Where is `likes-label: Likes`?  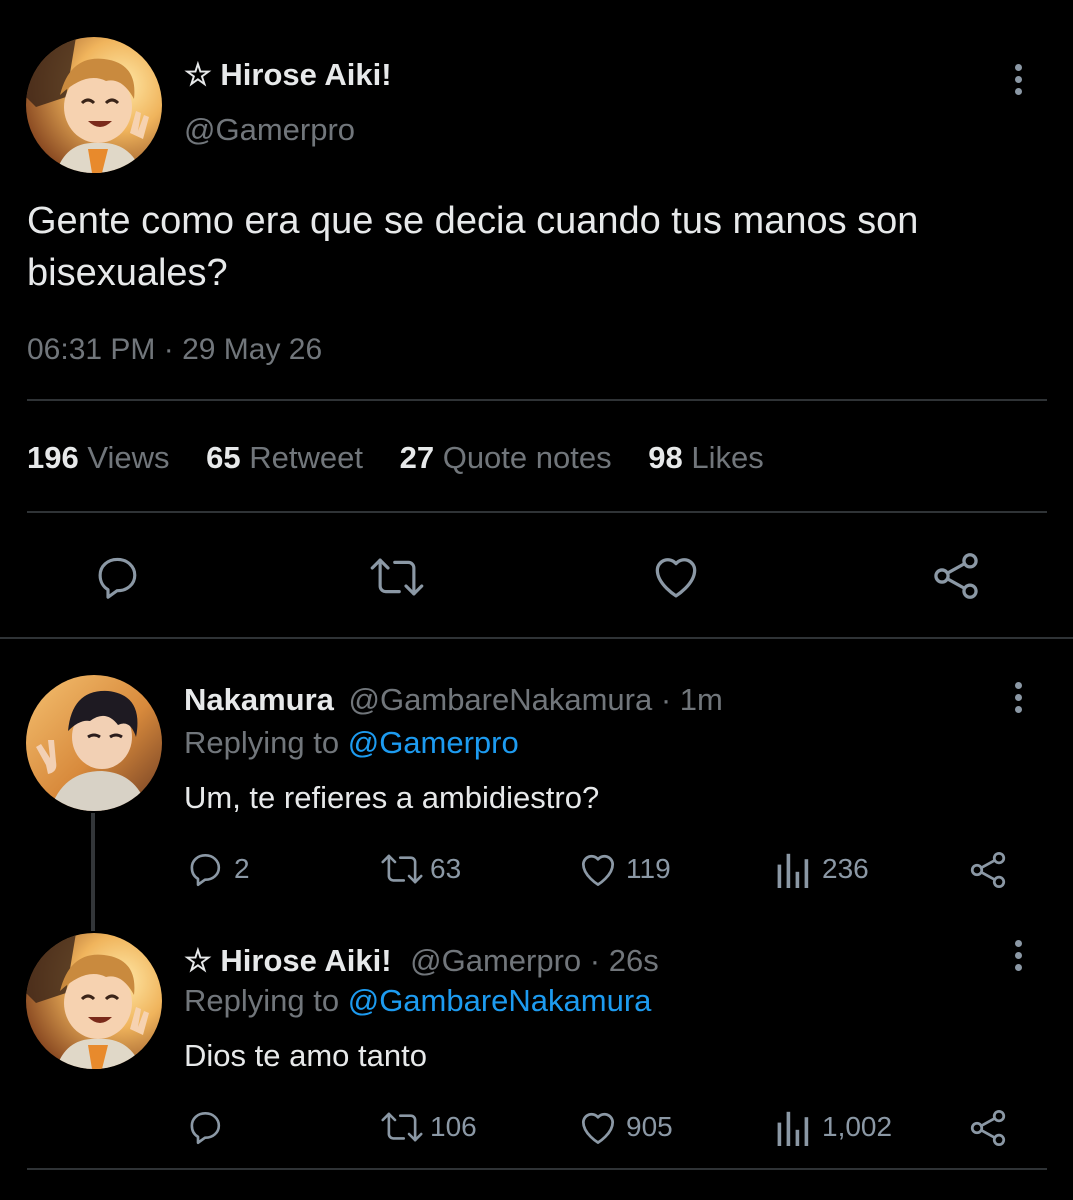
likes-label: Likes is located at coordinates (727, 457).